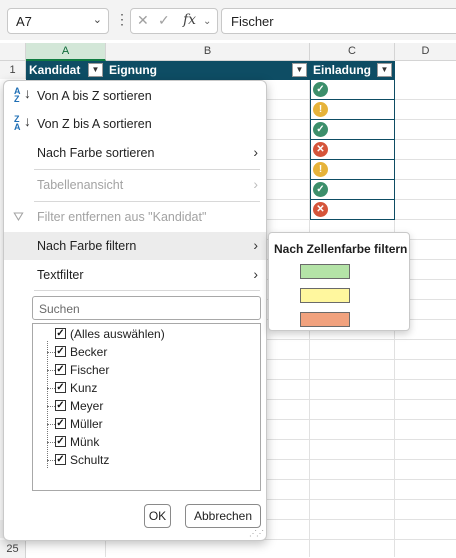 This screenshot has height=558, width=456. I want to click on list-item-label: (Alles auswählen), so click(117, 334).